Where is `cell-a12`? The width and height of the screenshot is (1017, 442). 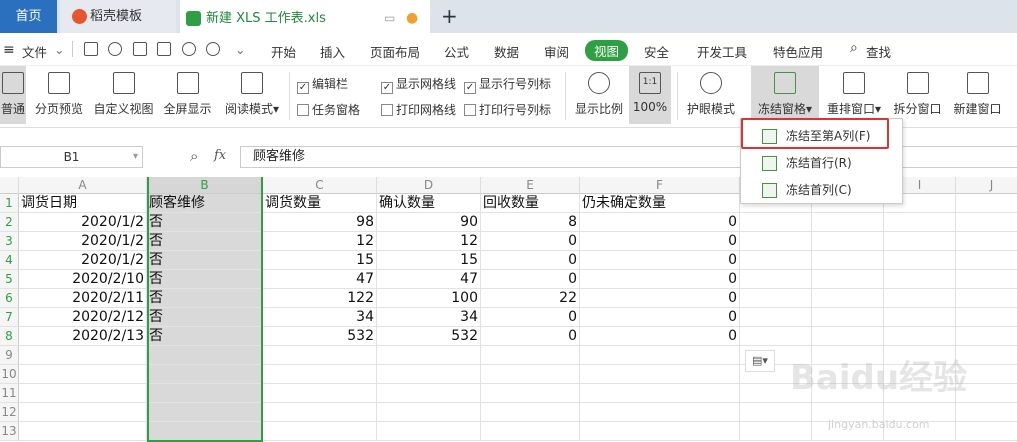 cell-a12 is located at coordinates (83, 412).